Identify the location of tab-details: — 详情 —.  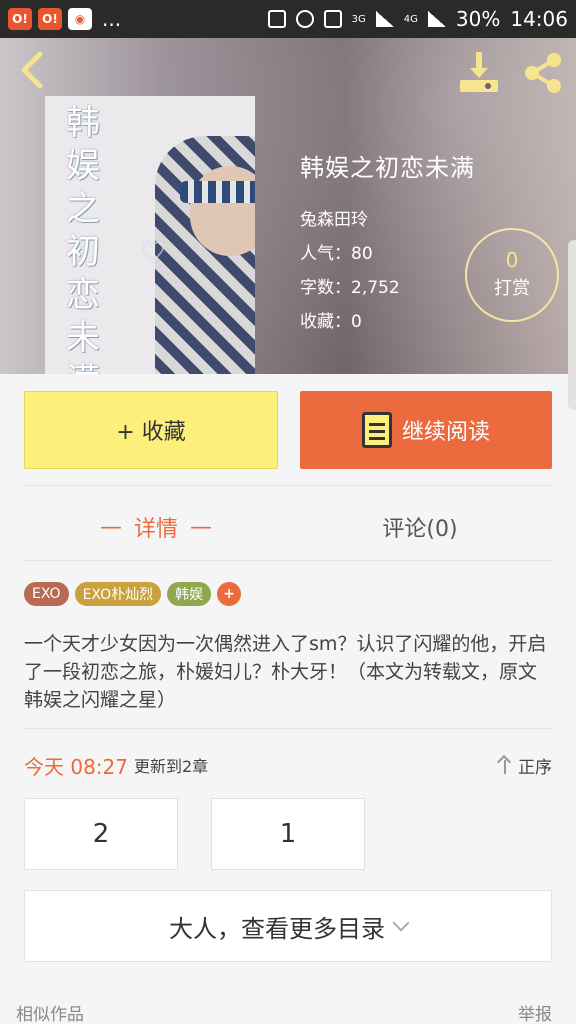
(156, 527).